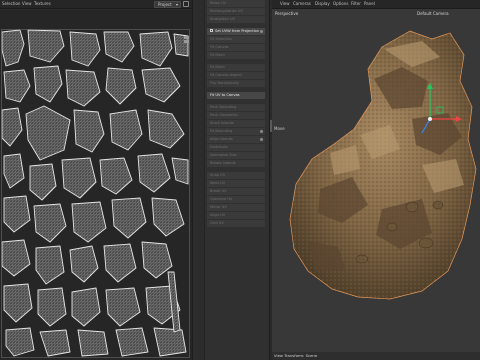 The image size is (480, 360). I want to click on tool-button-label: Pack Bounding, so click(223, 107).